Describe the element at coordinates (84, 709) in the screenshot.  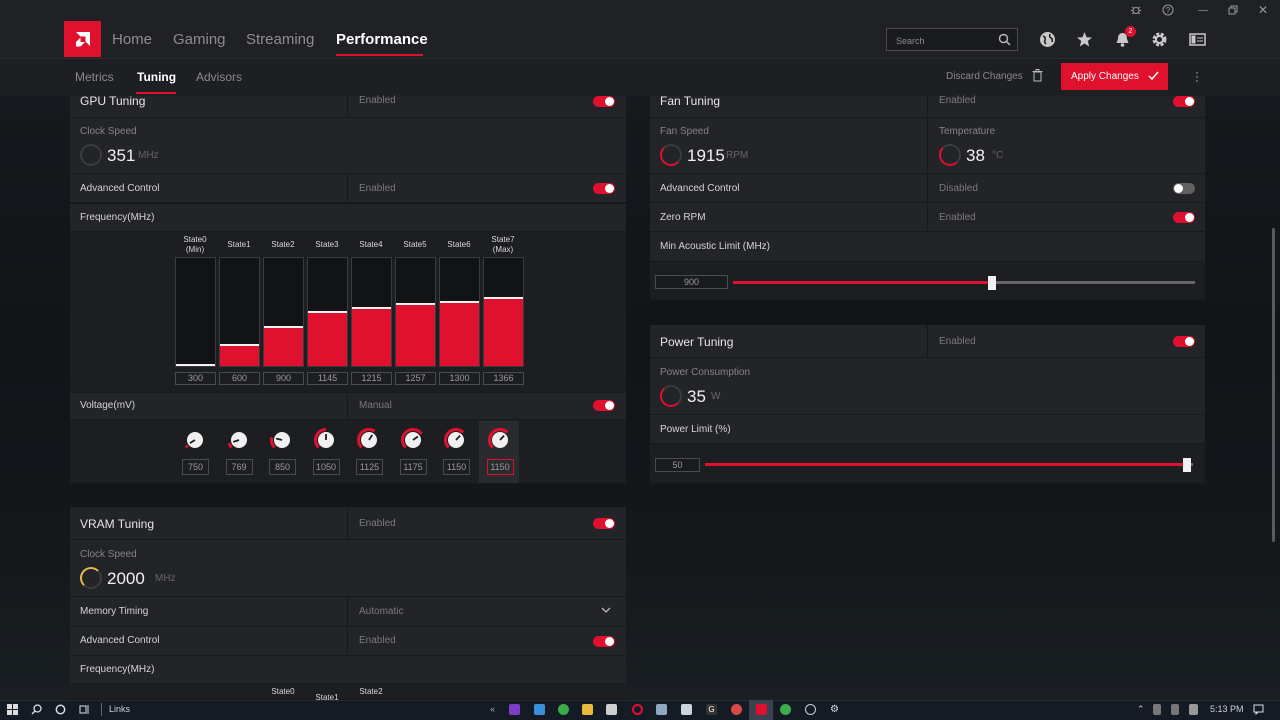
I see `task-view-icon` at that location.